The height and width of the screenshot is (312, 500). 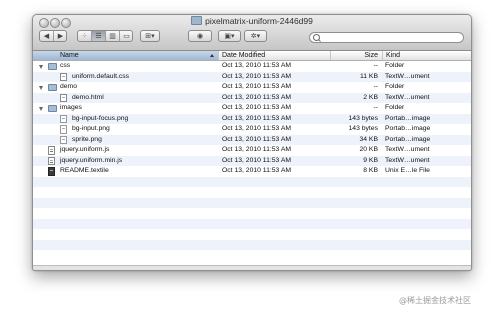 What do you see at coordinates (87, 139) in the screenshot?
I see `file-name: sprite.png` at bounding box center [87, 139].